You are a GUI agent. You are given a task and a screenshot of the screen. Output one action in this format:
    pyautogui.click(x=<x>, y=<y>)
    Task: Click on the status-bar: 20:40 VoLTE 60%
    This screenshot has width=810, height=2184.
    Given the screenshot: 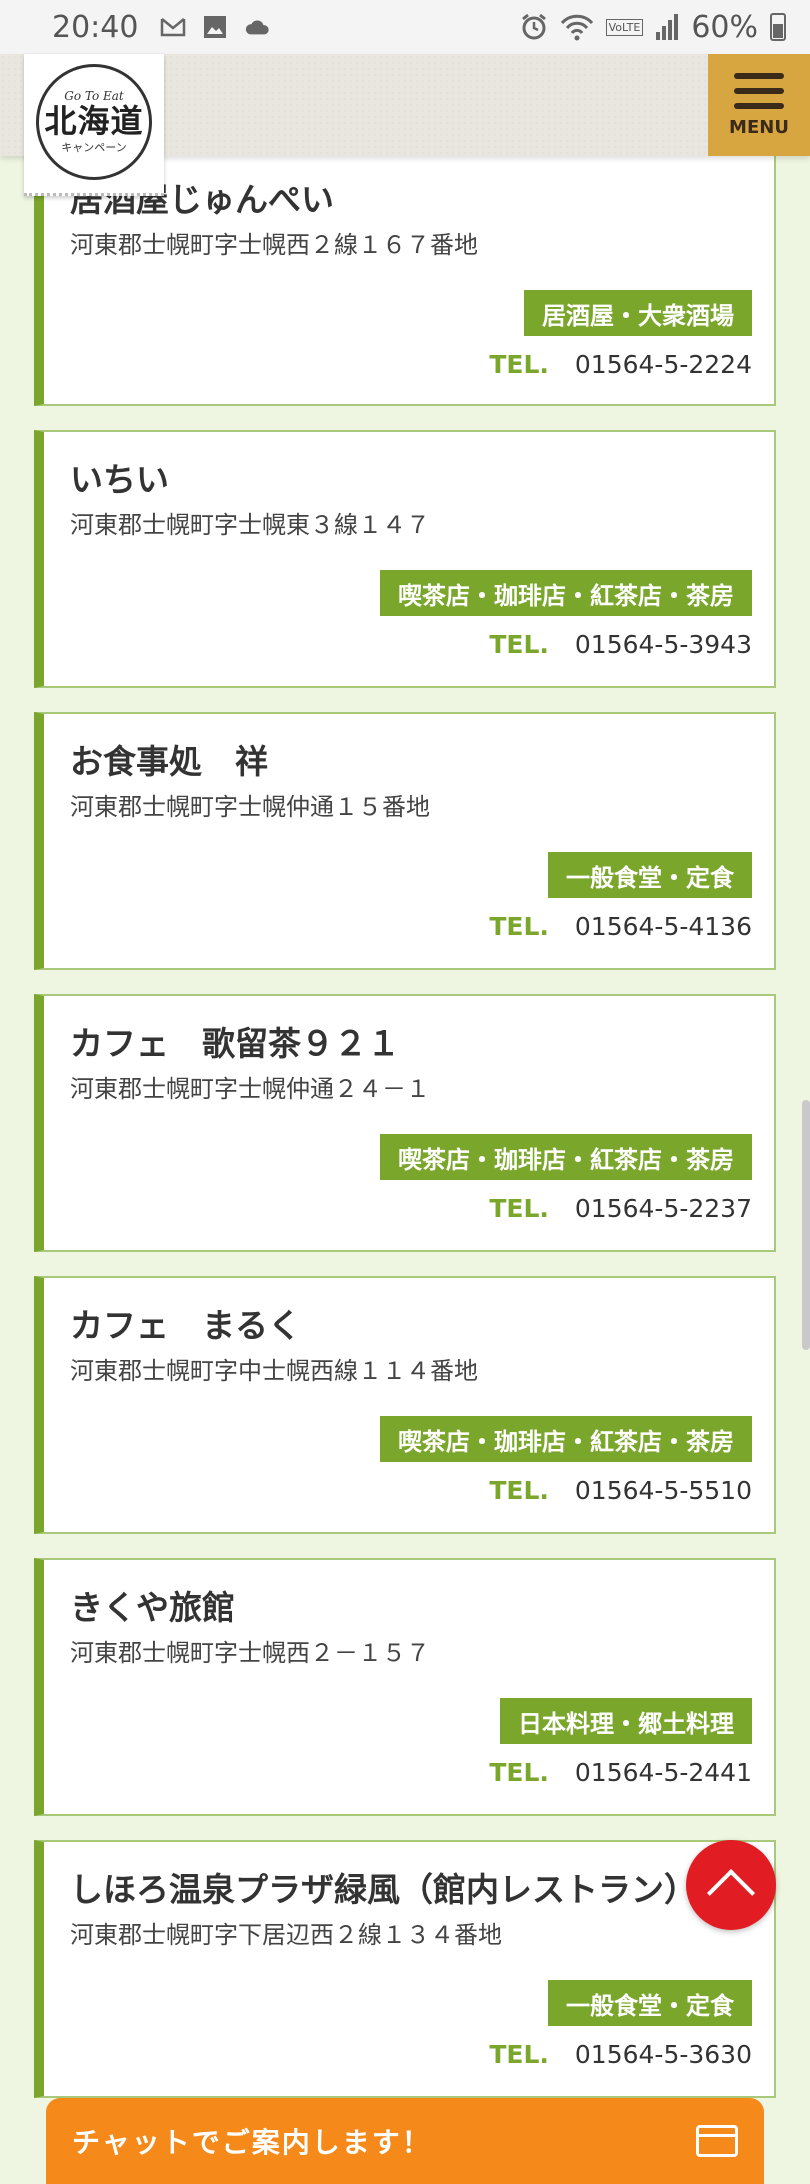 What is the action you would take?
    pyautogui.click(x=405, y=27)
    